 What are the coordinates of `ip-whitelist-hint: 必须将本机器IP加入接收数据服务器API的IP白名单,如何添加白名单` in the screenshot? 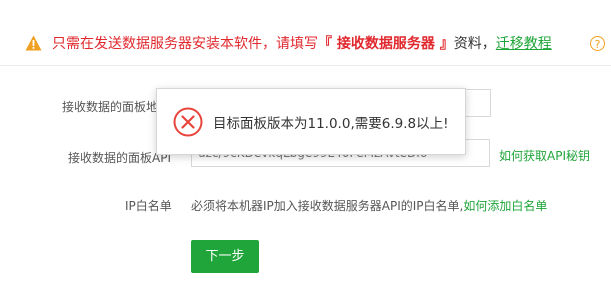 It's located at (369, 205).